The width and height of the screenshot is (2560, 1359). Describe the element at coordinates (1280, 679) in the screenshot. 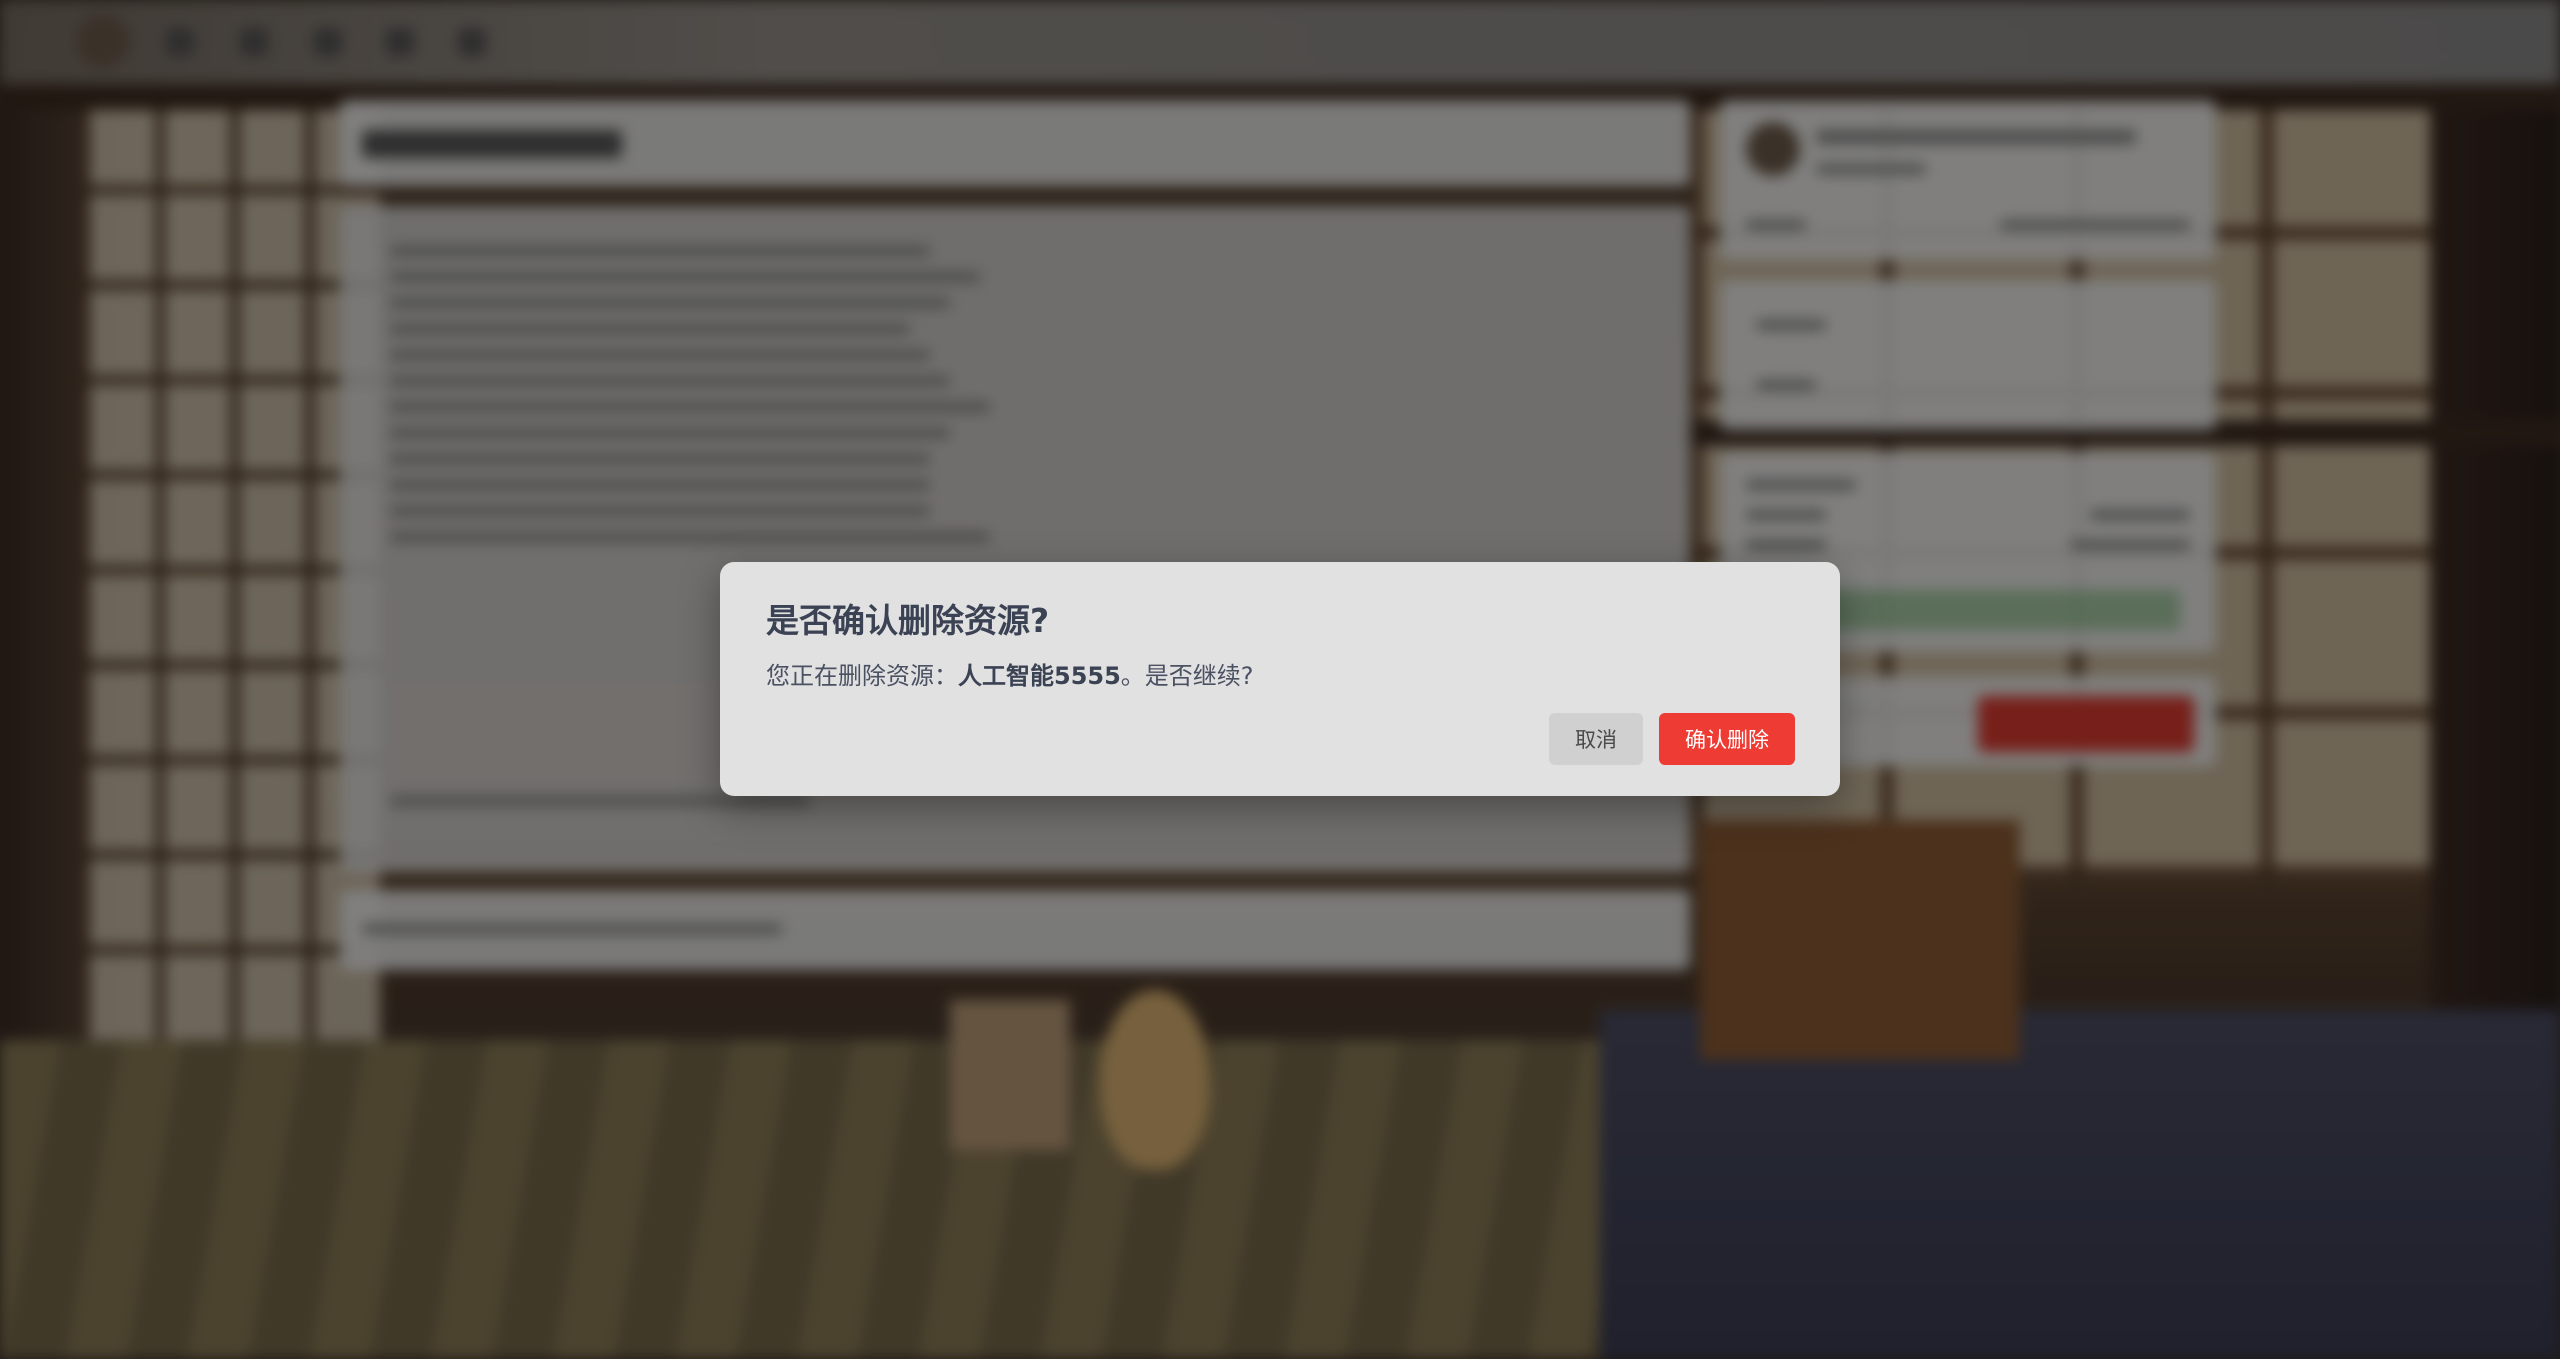

I see `delete-confirm-dialog: 是否确认删除资源? 您正在删除资源：人工智能5555。是否继续? 取消 确认删除` at that location.